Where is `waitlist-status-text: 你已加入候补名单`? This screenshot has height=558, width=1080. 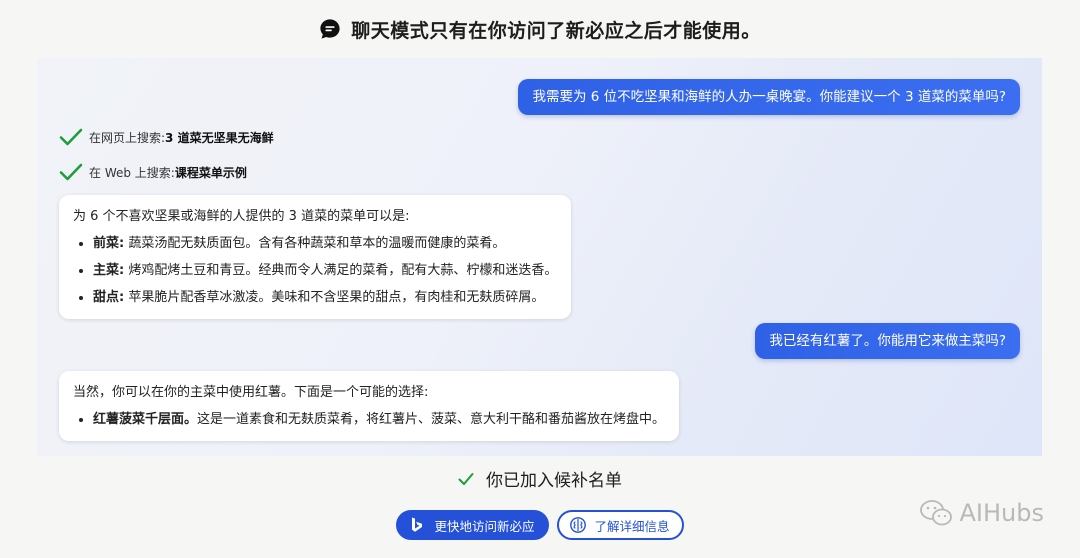
waitlist-status-text: 你已加入候补名单 is located at coordinates (554, 481).